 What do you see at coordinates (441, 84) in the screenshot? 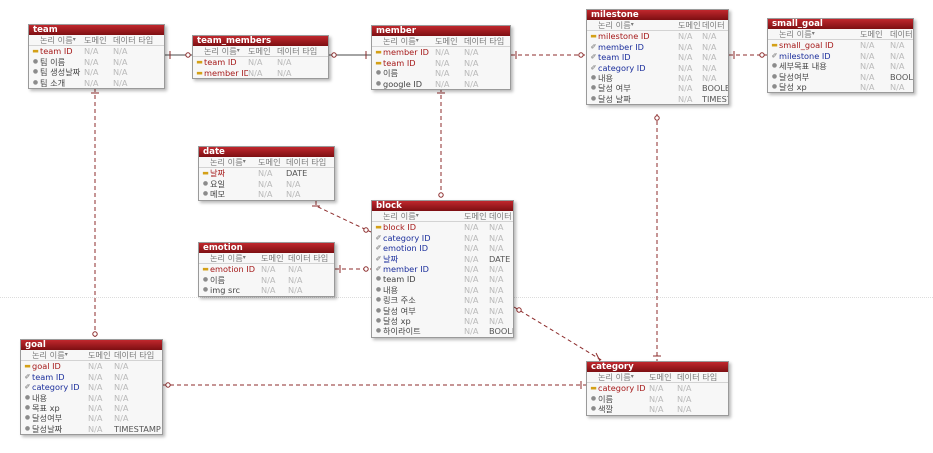
I see `attribute-row: ● google ID N/A N/A` at bounding box center [441, 84].